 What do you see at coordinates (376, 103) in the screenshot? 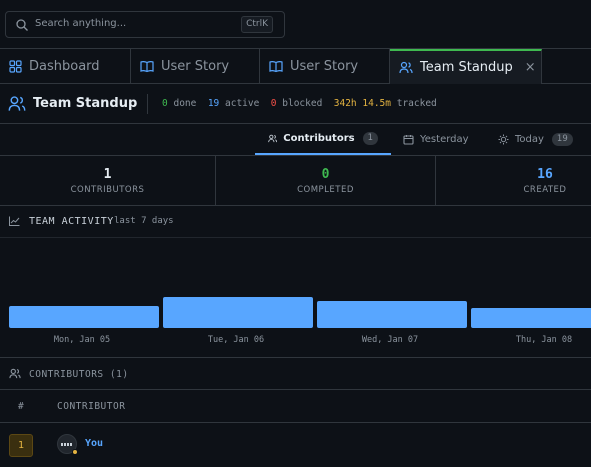
I see `tracked-minutes: 14.5m` at bounding box center [376, 103].